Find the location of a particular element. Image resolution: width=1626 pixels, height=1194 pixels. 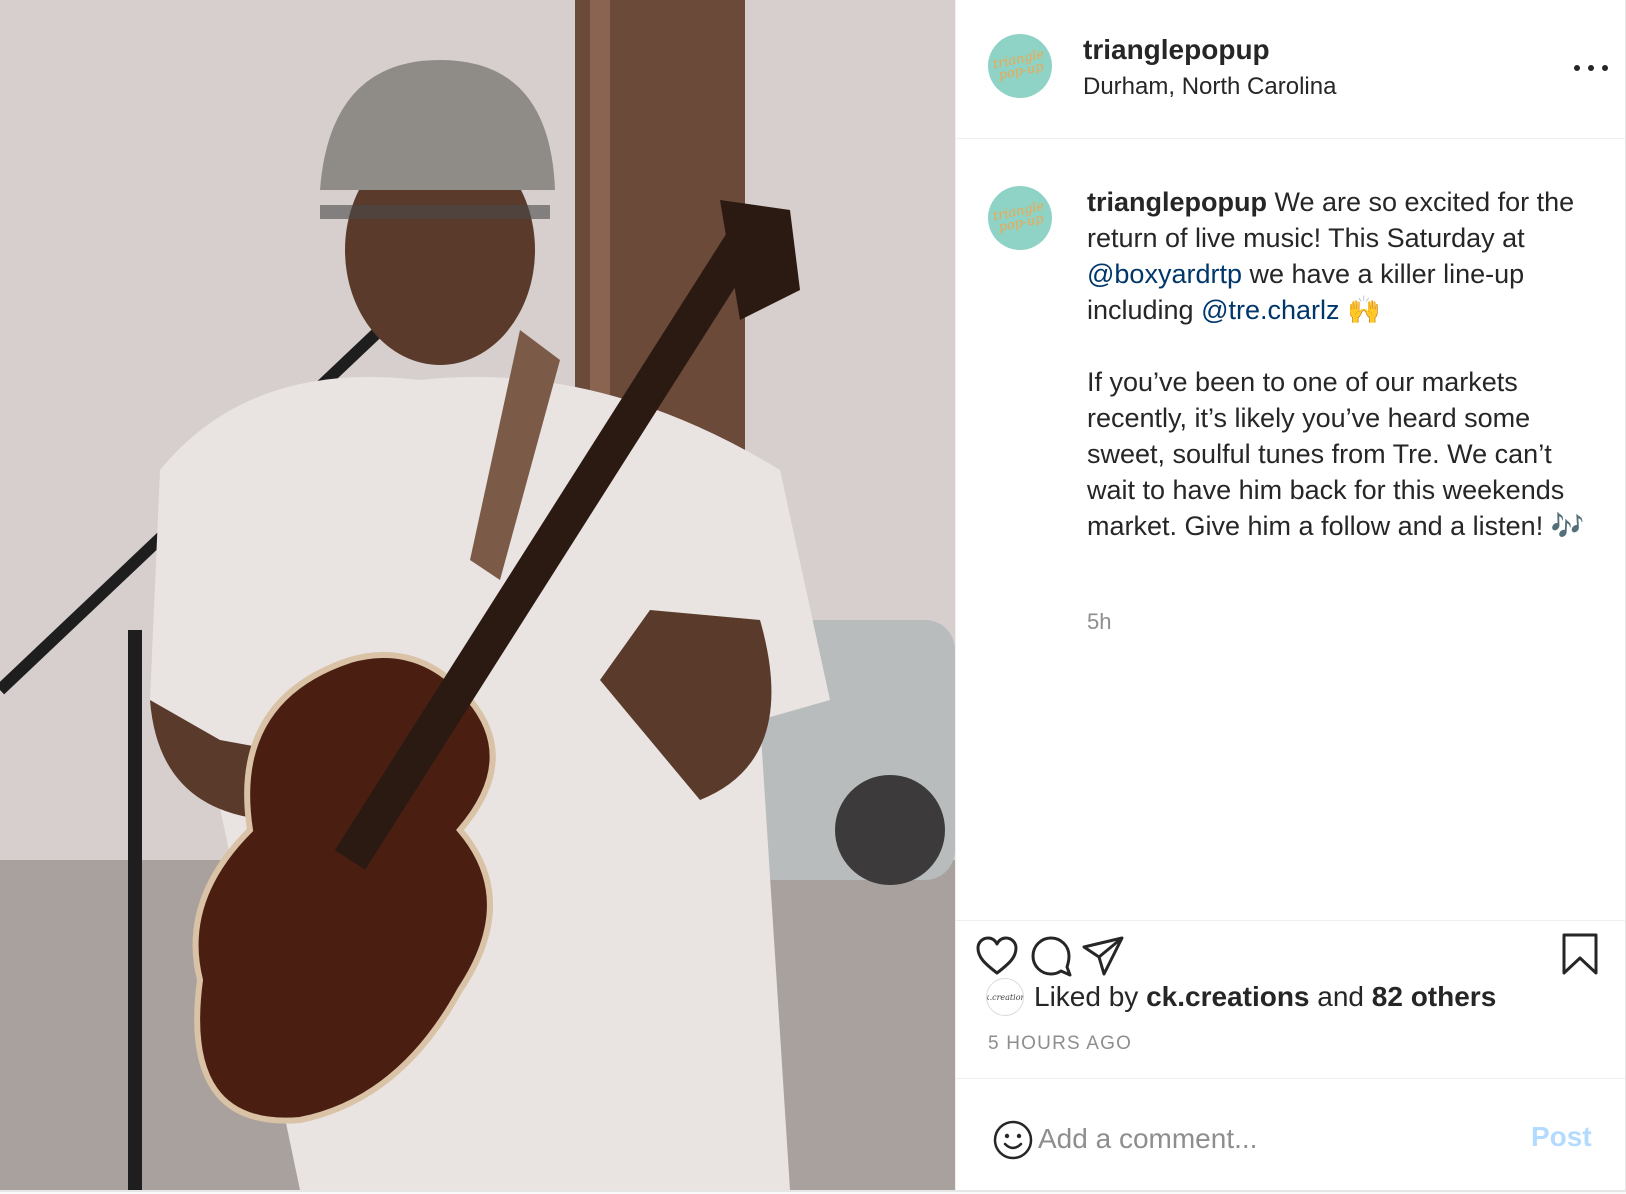

comment-button is located at coordinates (1051, 956).